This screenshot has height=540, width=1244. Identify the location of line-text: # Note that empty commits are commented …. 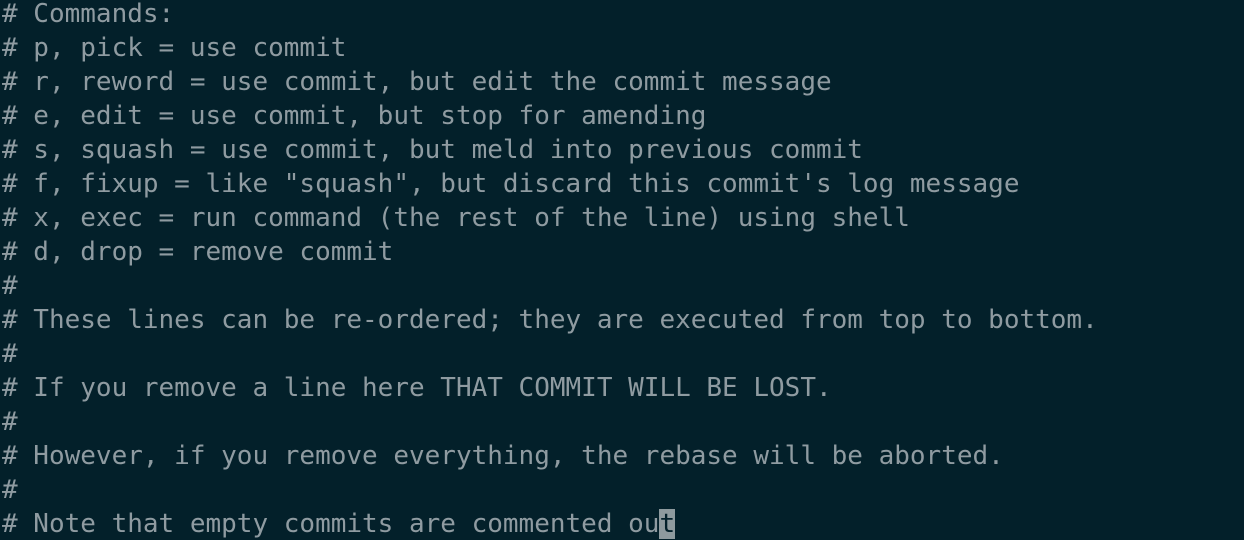
(331, 524).